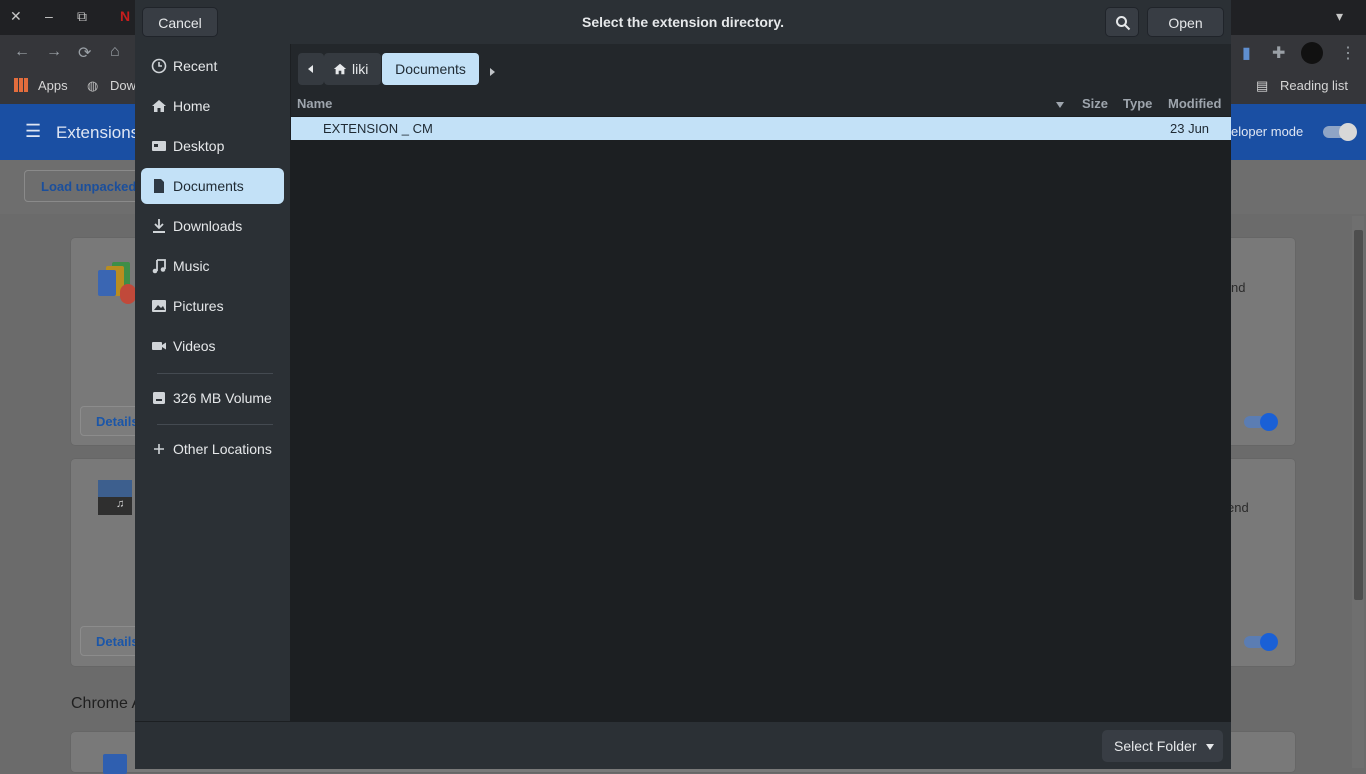 This screenshot has width=1366, height=774. I want to click on tab-search-icon: ▾, so click(1339, 16).